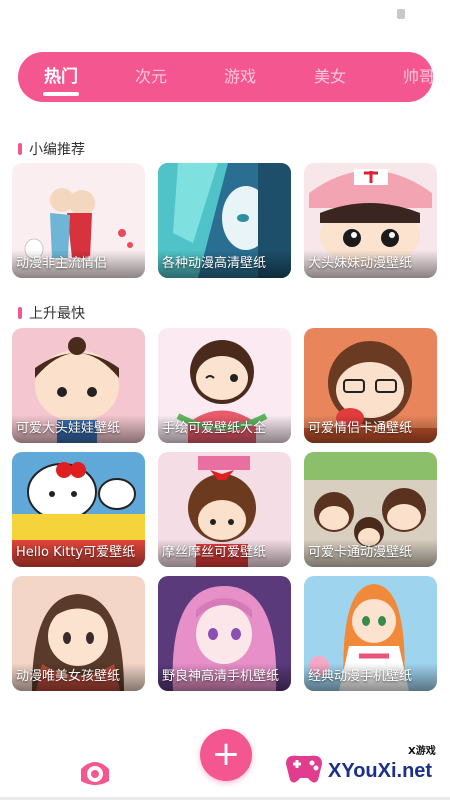 This screenshot has width=450, height=800. Describe the element at coordinates (401, 14) in the screenshot. I see `status-indicator` at that location.